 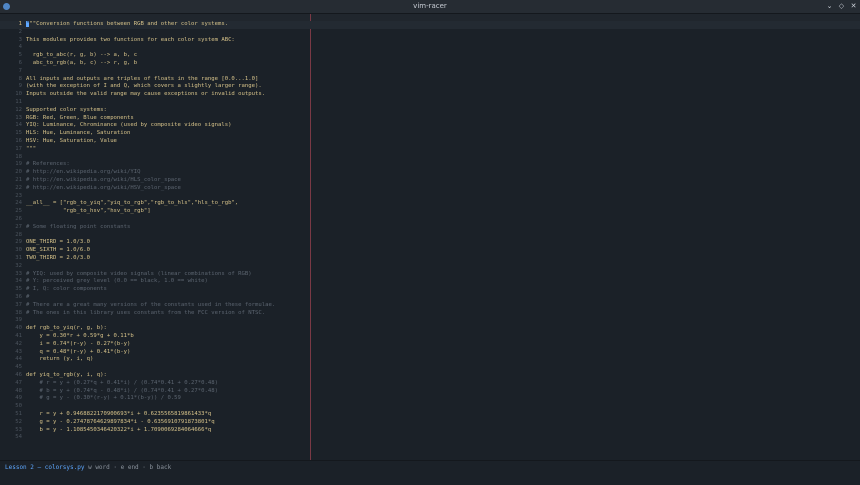 I want to click on line-text: # References:, so click(x=48, y=164).